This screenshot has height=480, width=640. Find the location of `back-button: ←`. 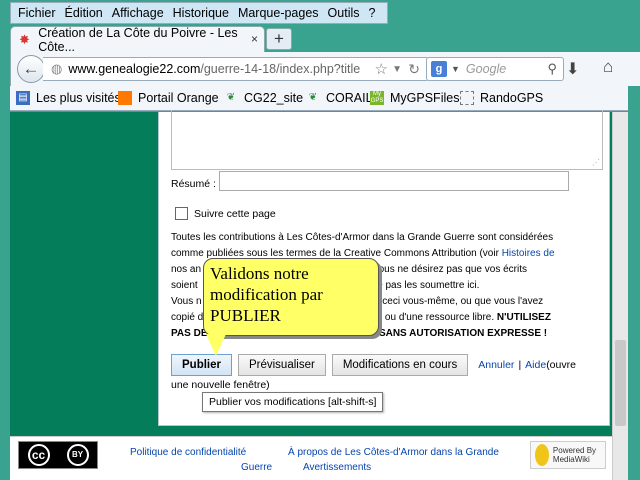

back-button: ← is located at coordinates (31, 69).